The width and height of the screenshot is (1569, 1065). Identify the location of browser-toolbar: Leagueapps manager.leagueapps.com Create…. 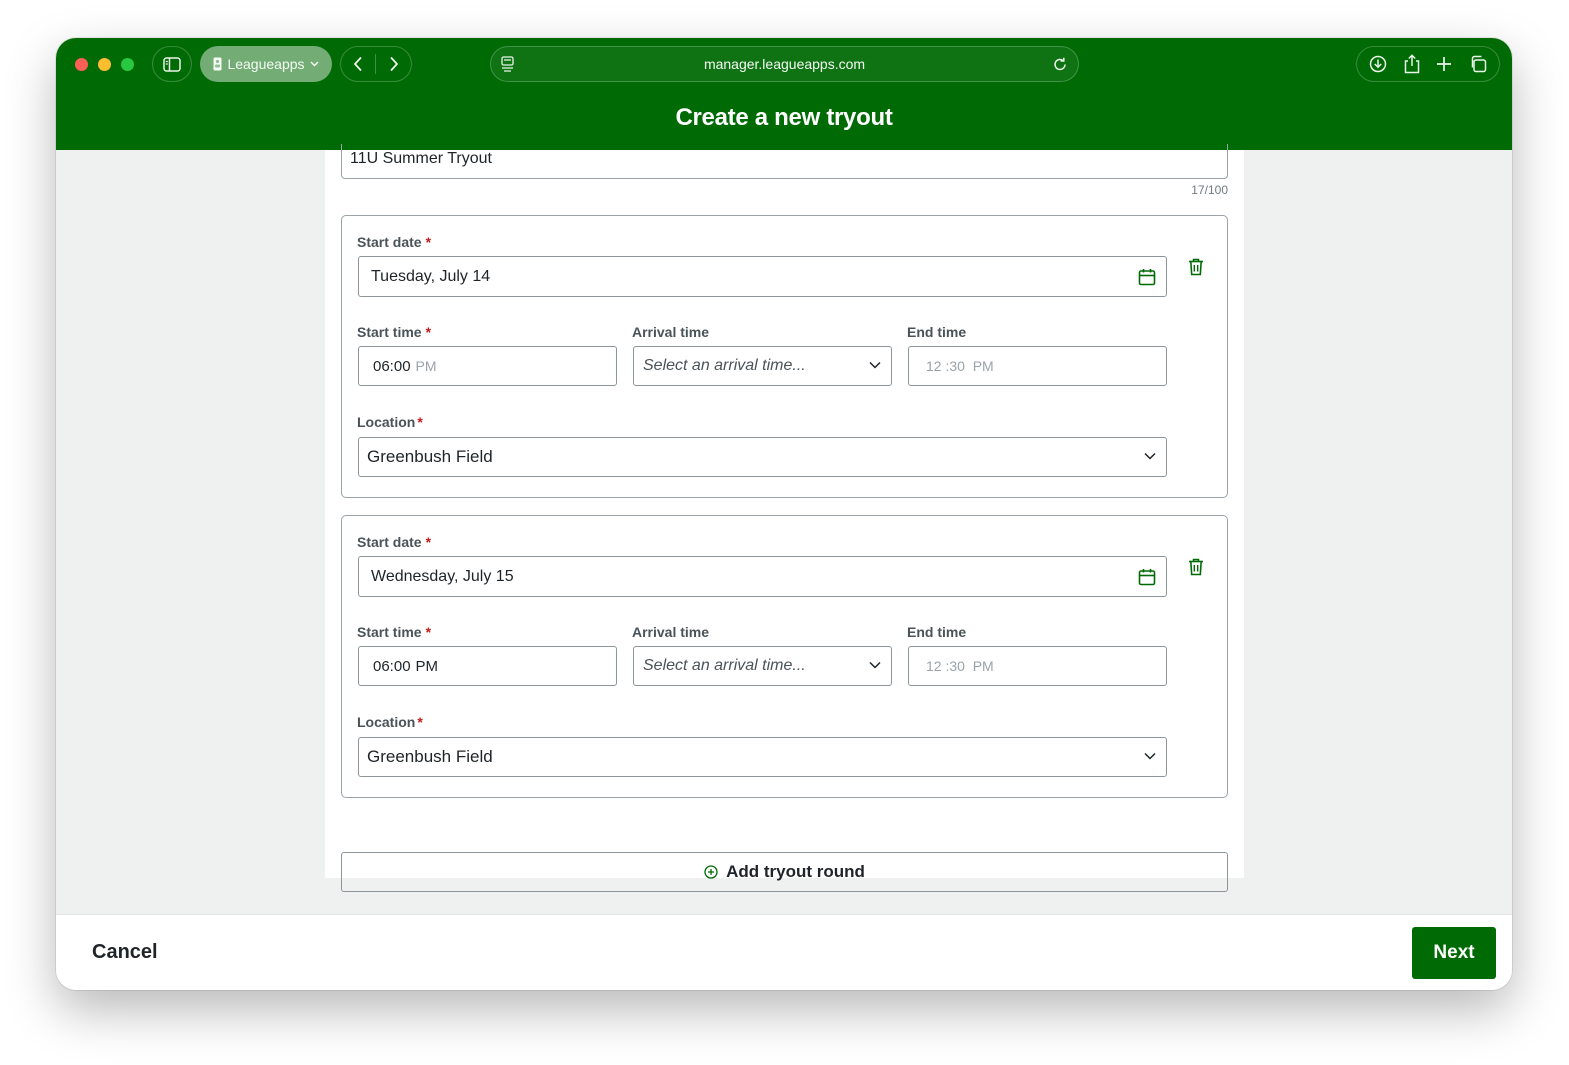
(784, 94).